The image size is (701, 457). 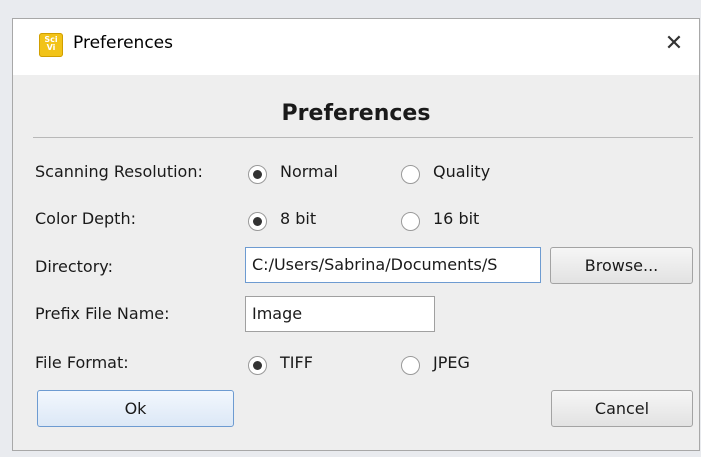 I want to click on prefix-file-name-label: Prefix File Name:, so click(x=102, y=313).